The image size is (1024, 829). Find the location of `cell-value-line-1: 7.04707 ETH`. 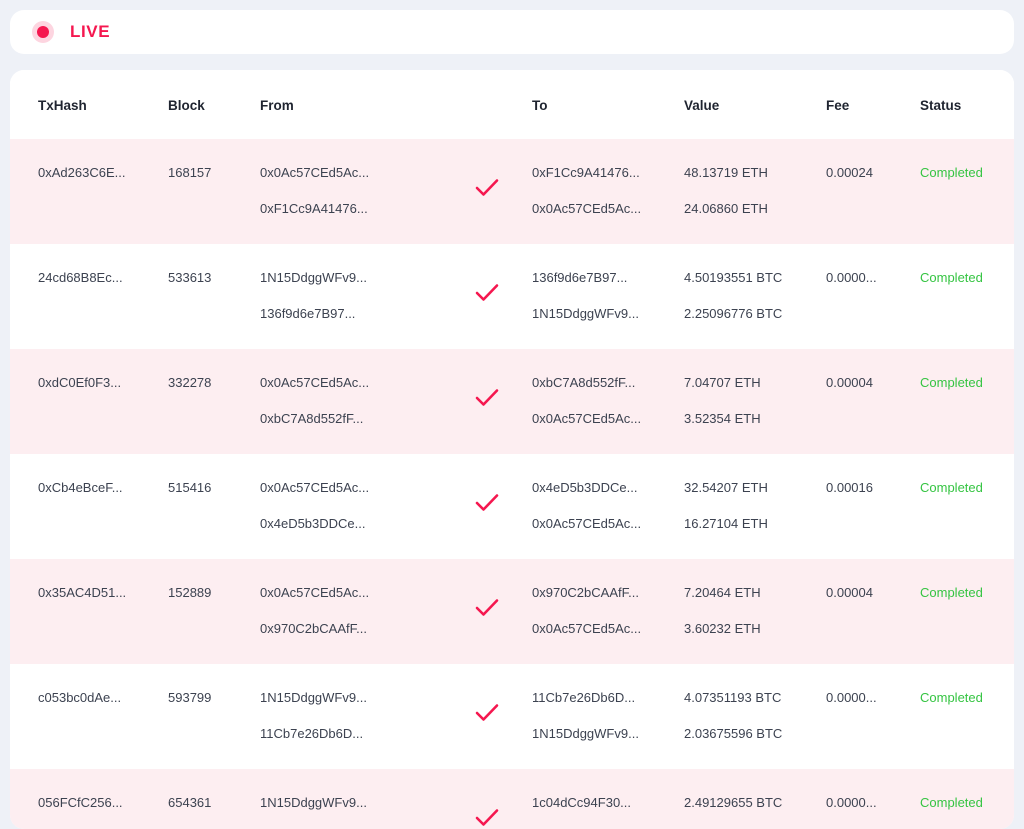

cell-value-line-1: 7.04707 ETH is located at coordinates (722, 382).